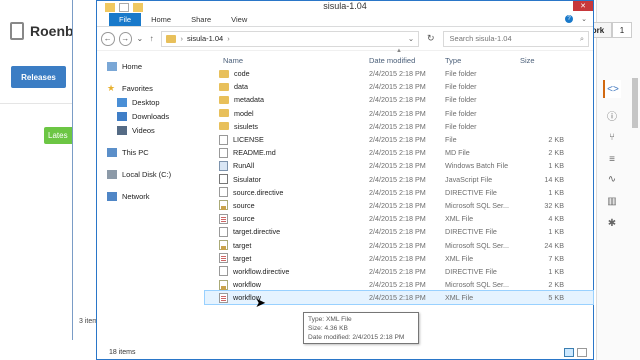 This screenshot has height=360, width=640. Describe the element at coordinates (399, 99) in the screenshot. I see `file-row: metadata 2/4/2015 2:18 PM File folder` at that location.